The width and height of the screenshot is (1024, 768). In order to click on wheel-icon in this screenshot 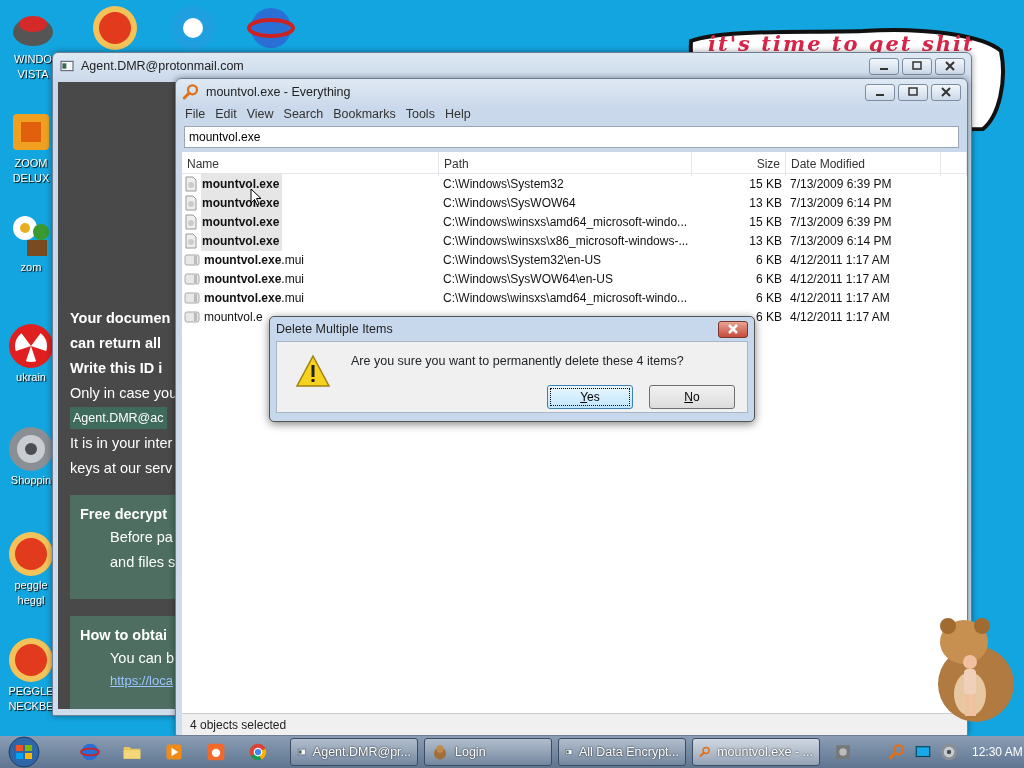, I will do `click(258, 752)`.